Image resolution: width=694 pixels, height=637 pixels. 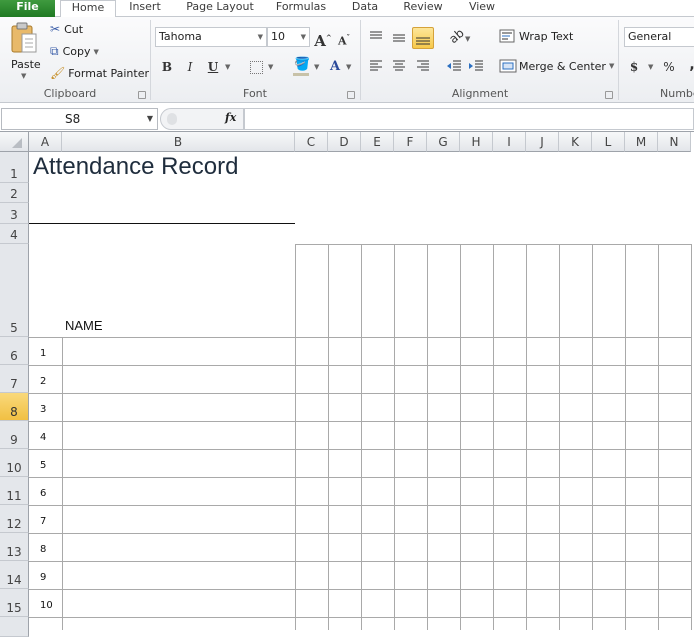 I want to click on decrease-indent-icon, so click(x=454, y=66).